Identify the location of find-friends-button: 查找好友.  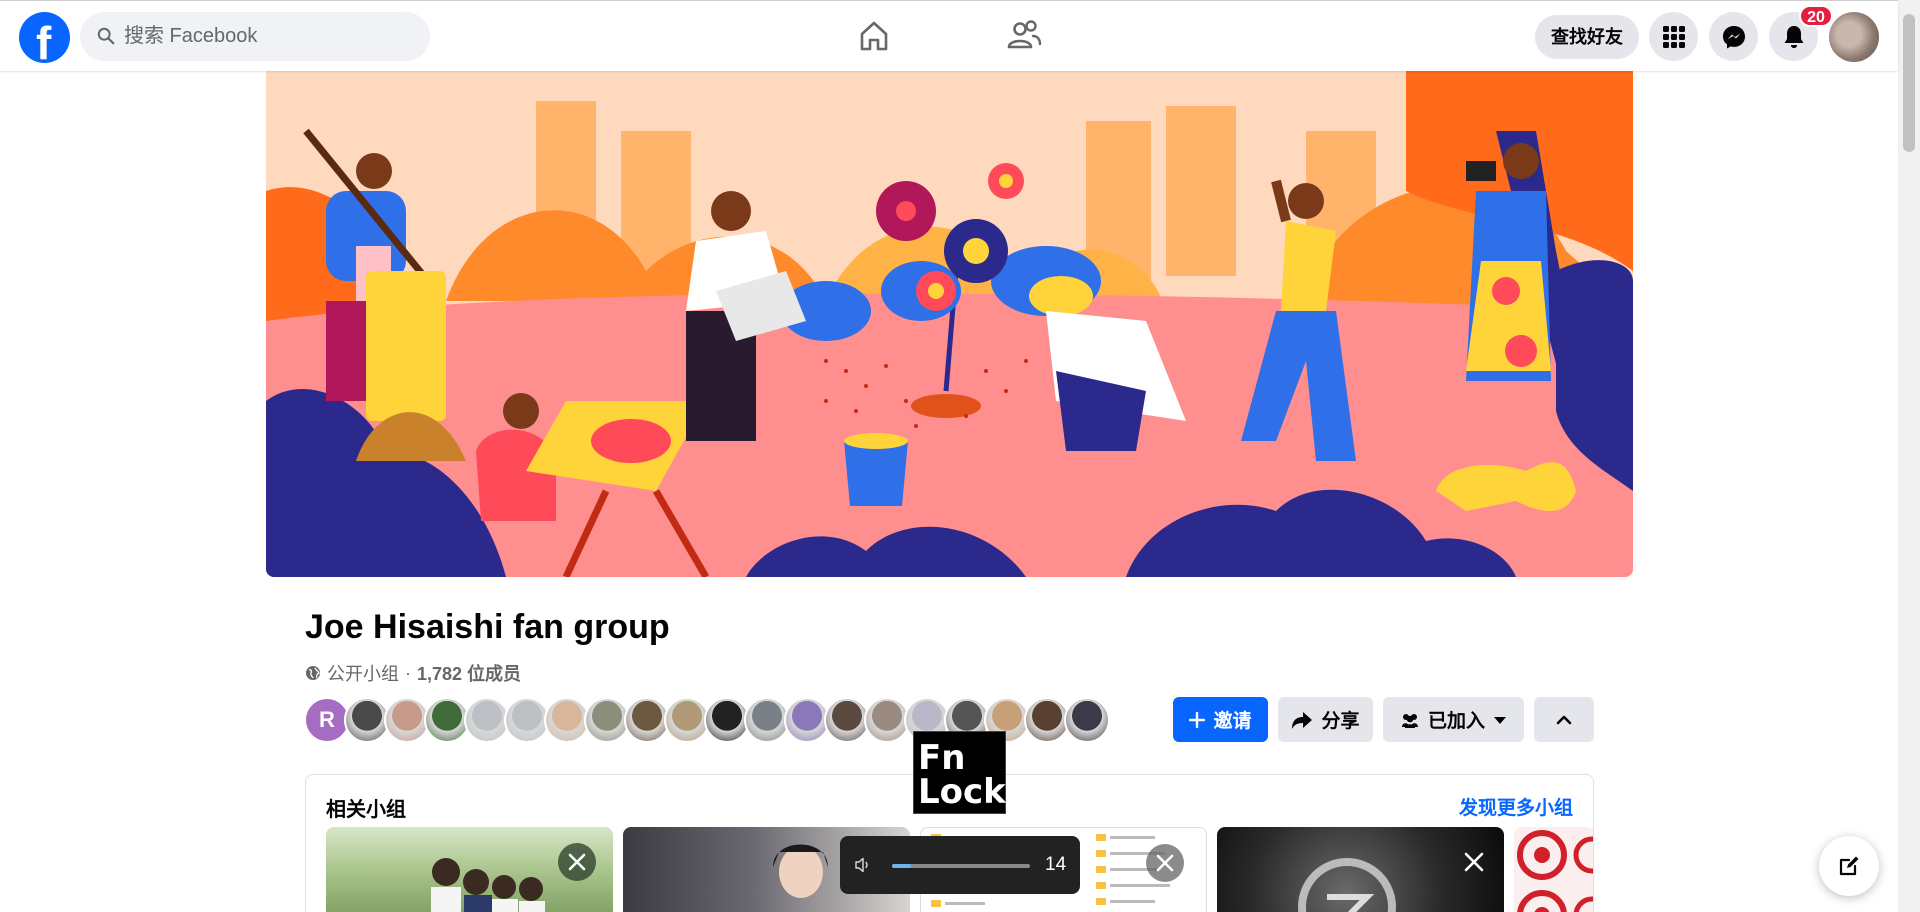
(1587, 37).